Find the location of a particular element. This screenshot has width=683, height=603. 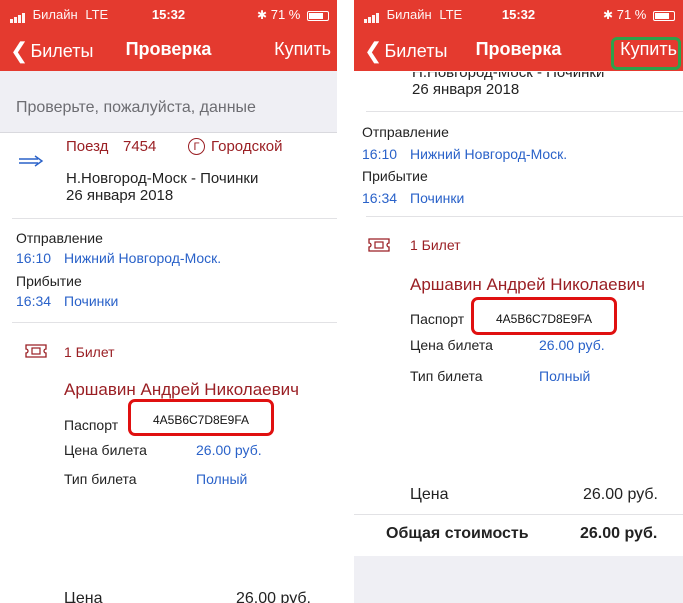

train-type-badge: Г is located at coordinates (196, 146).